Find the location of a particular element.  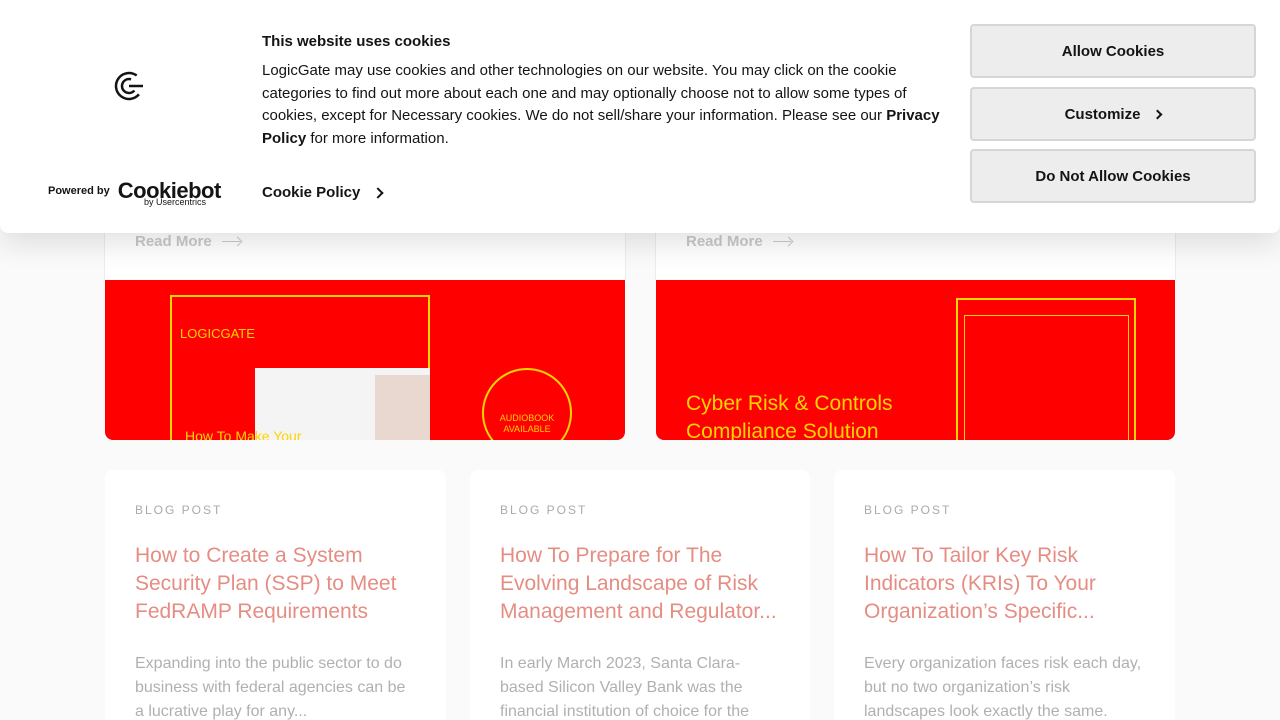

do-not-allow-label: Do Not Allow Cookies is located at coordinates (1113, 176).